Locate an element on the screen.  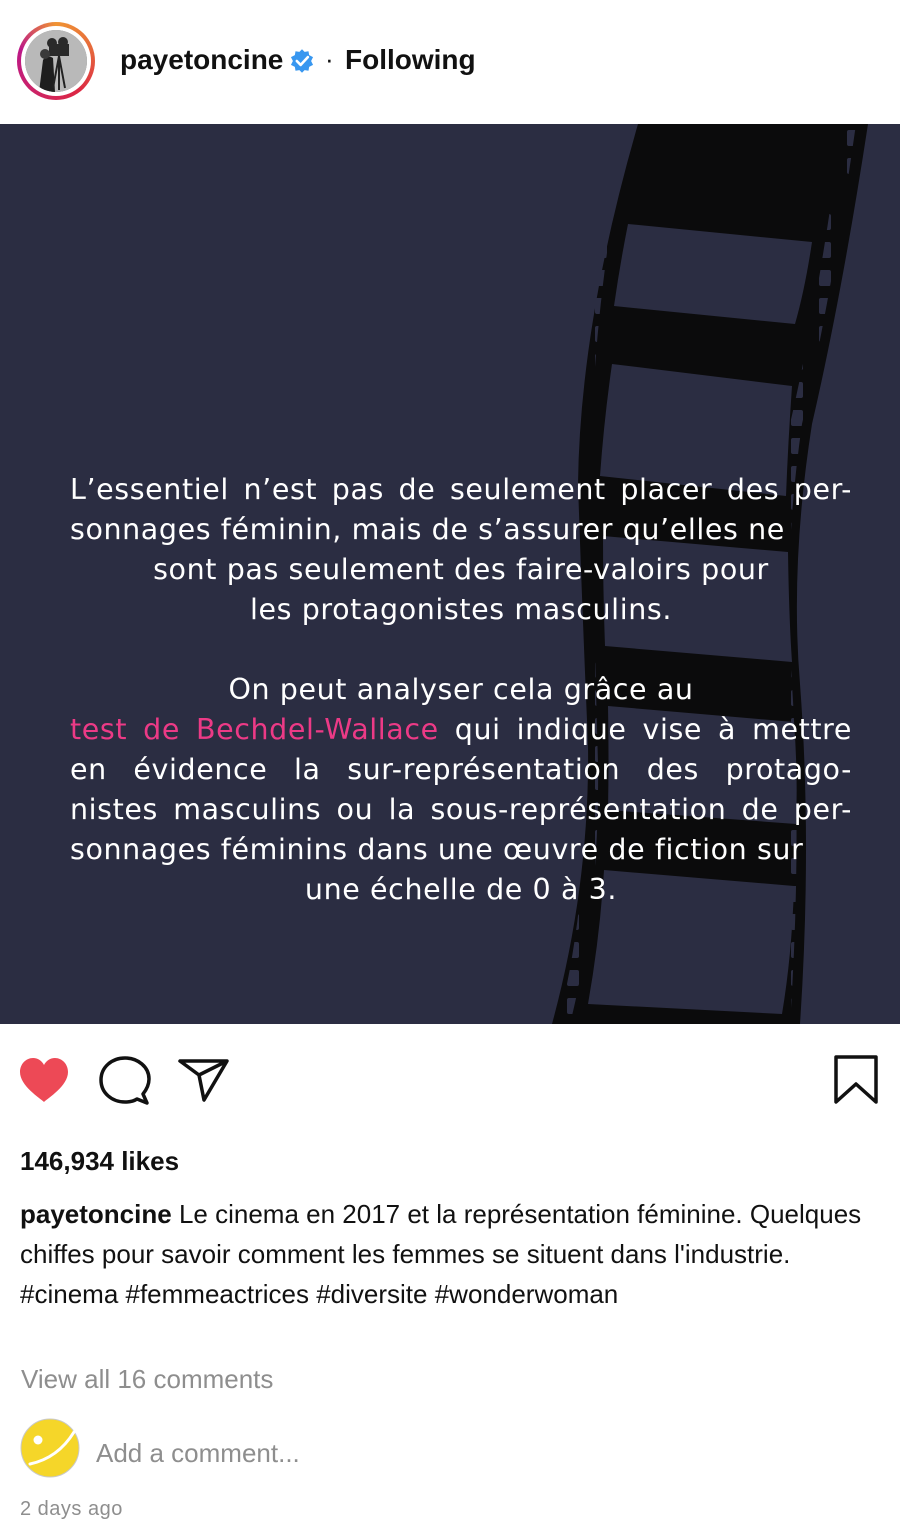
profile-avatar is located at coordinates (56, 61).